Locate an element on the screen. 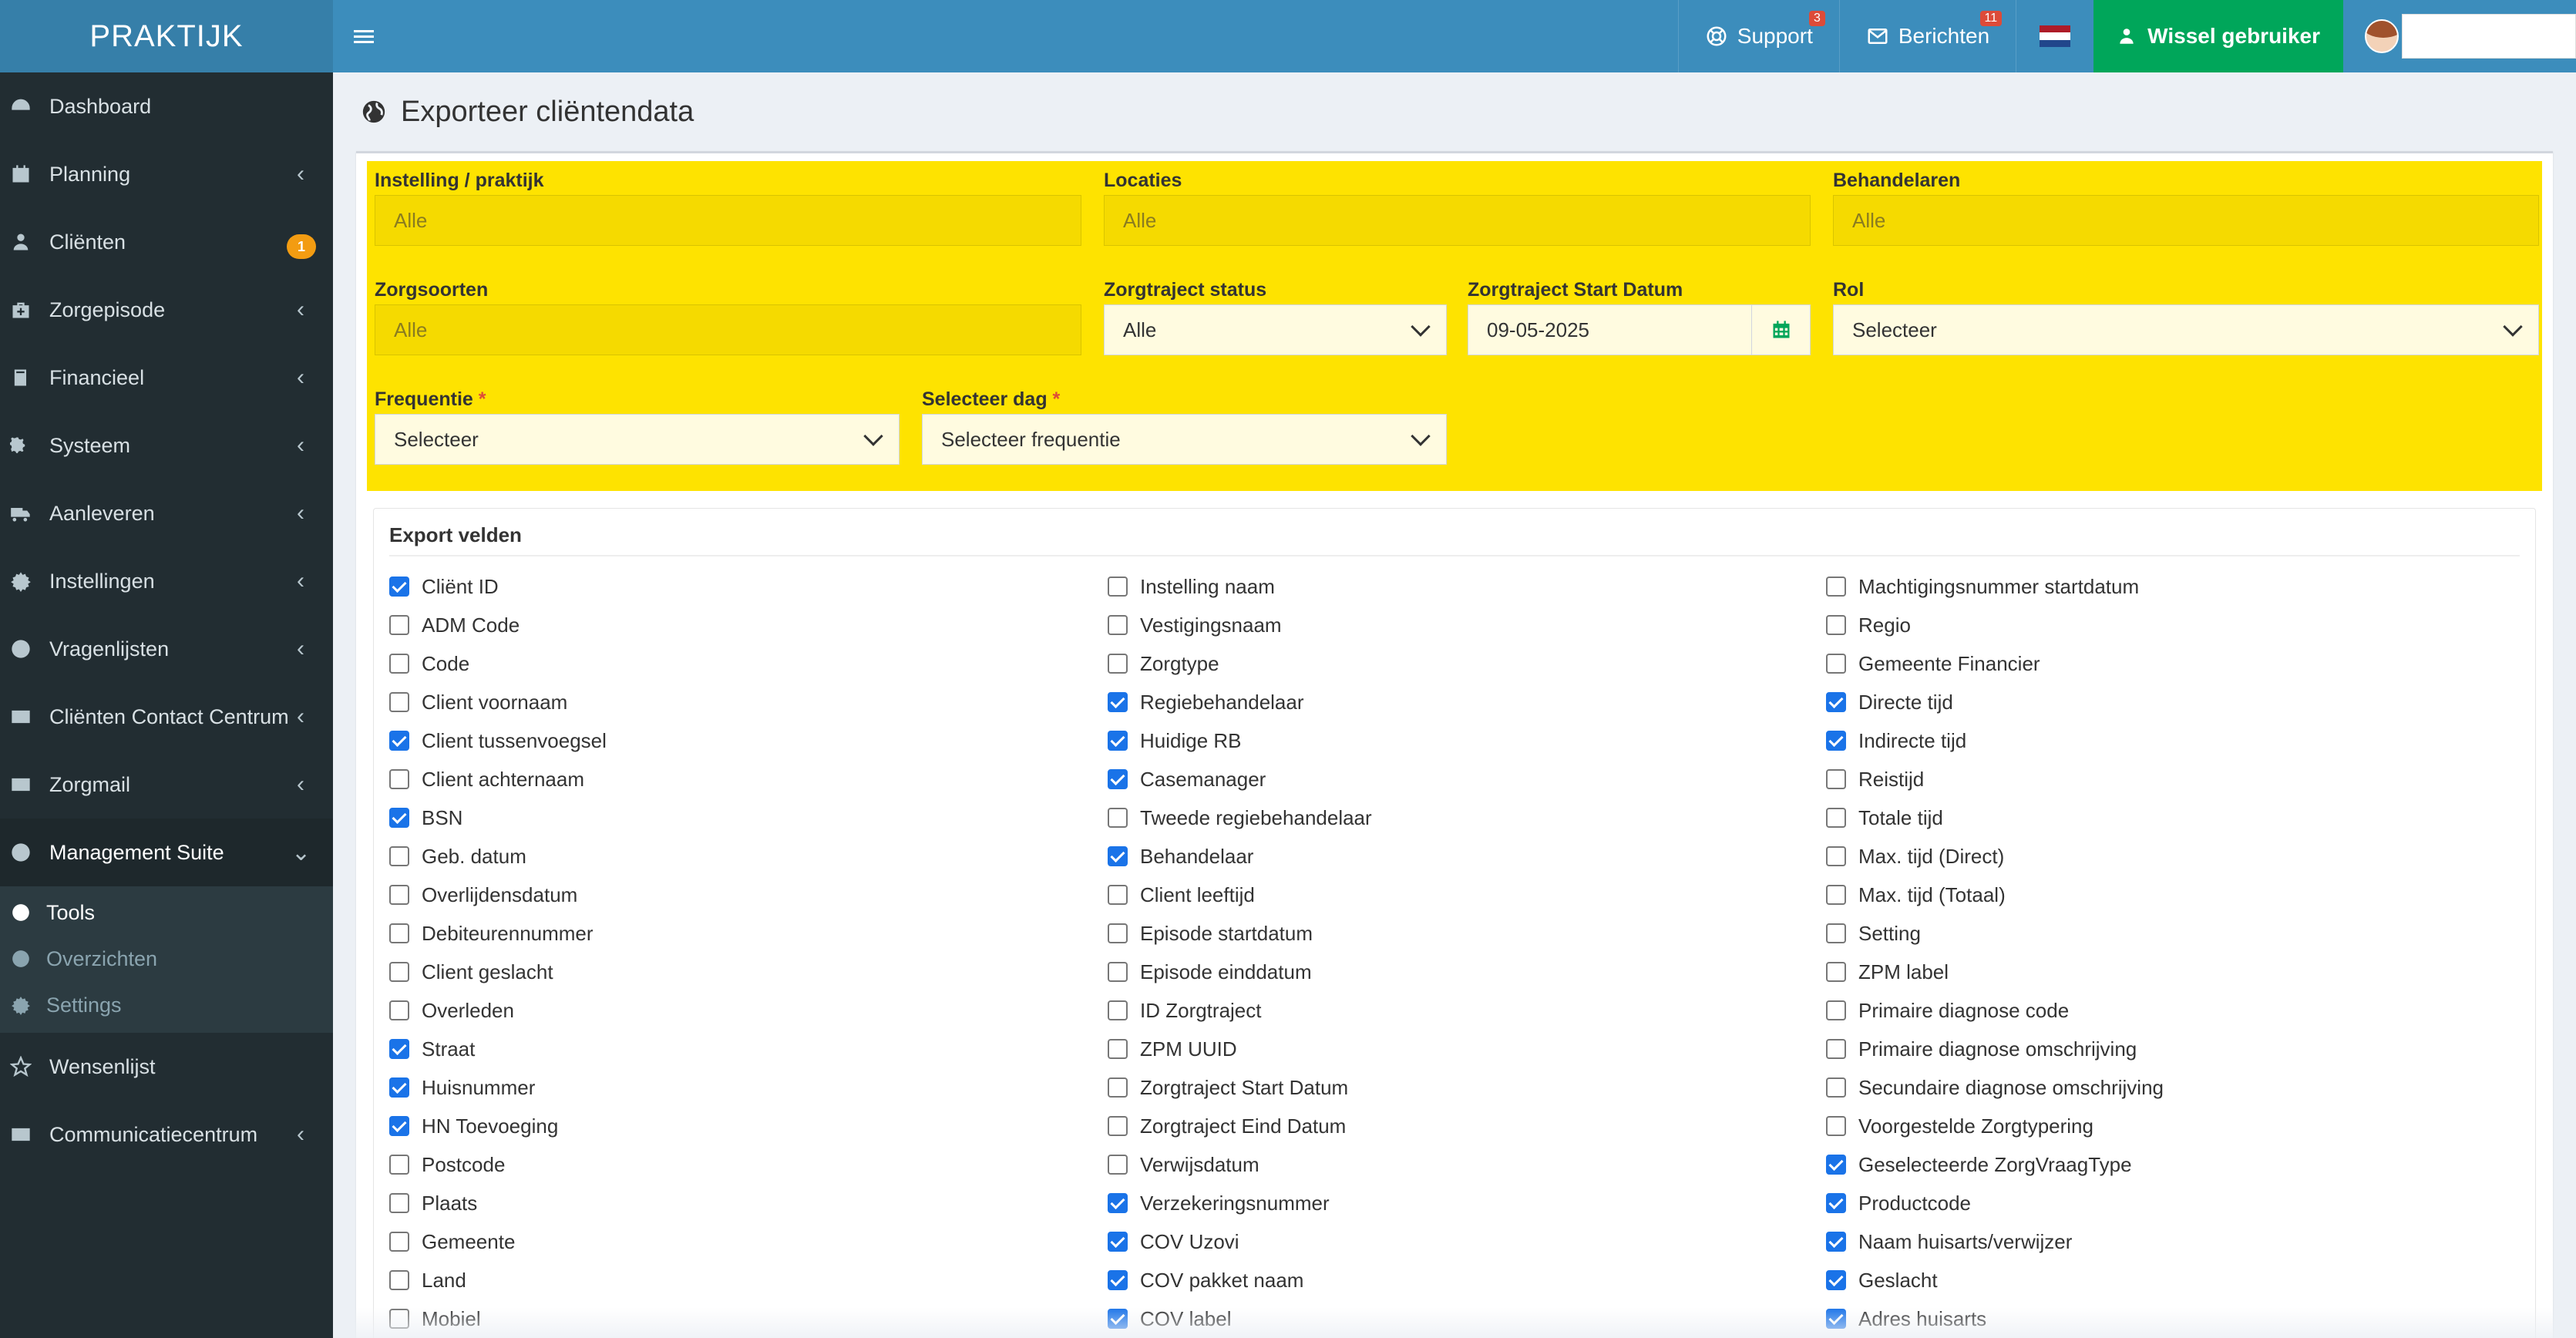  export-field-secundaire-diagnose-omschrijving: Secundaire diagnose omschrijving is located at coordinates (2173, 1087).